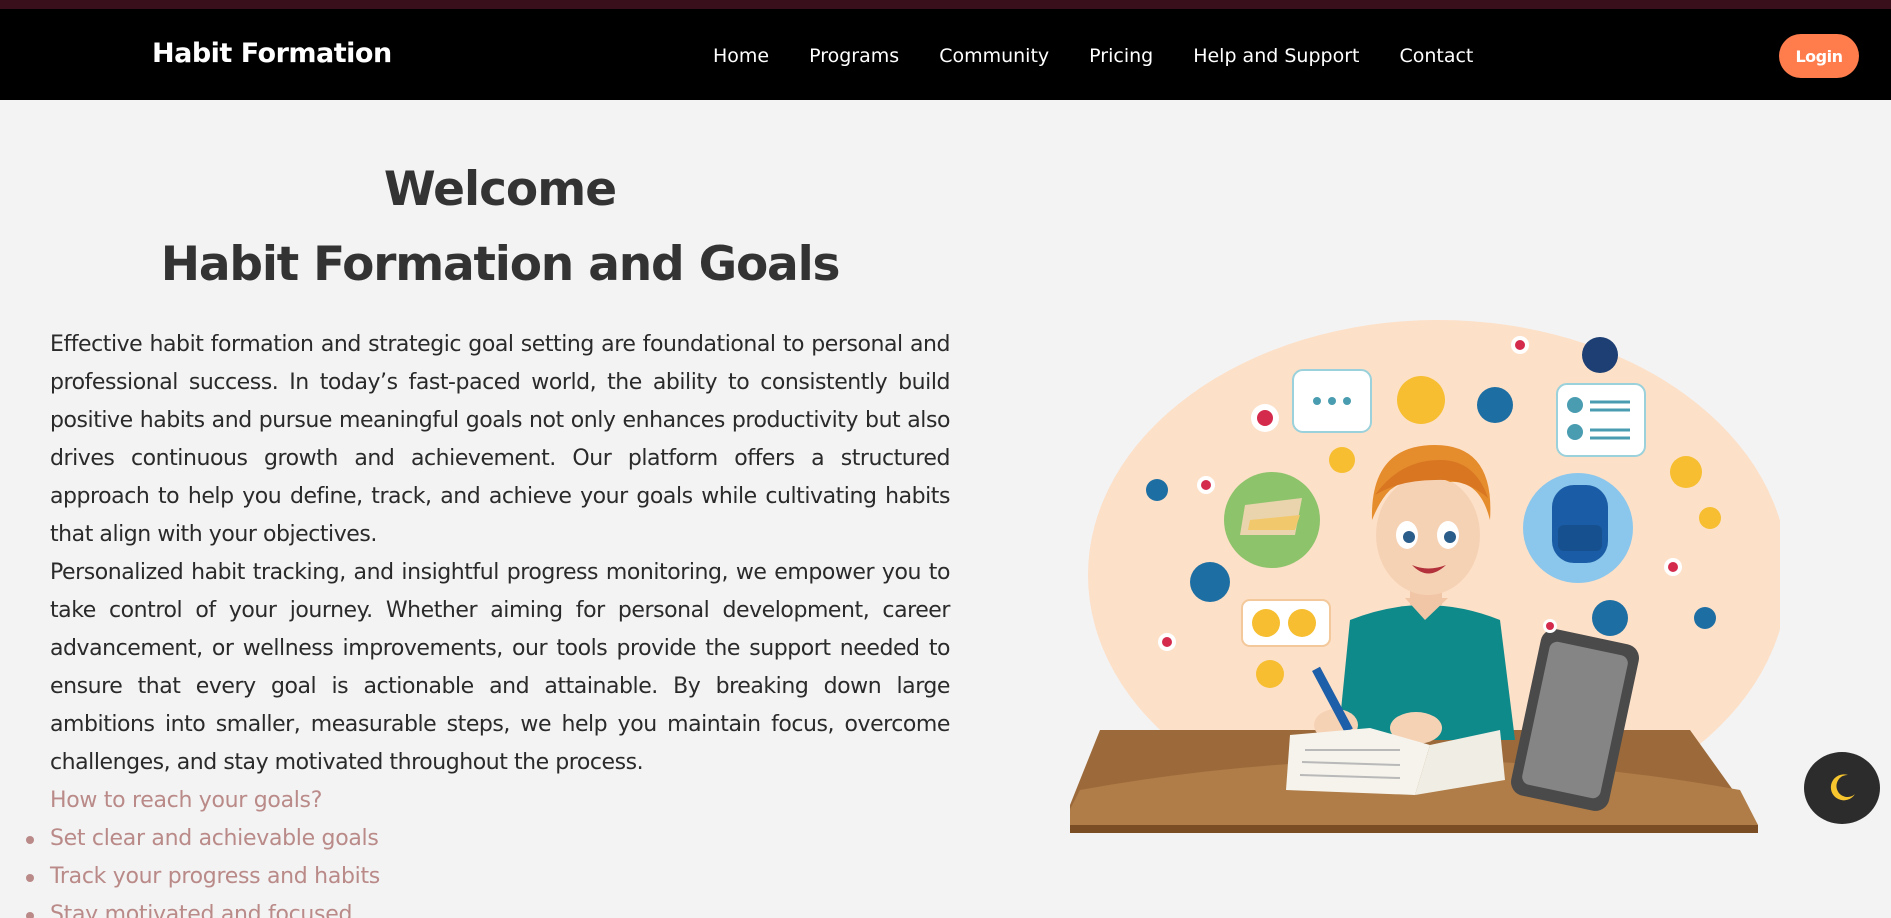  I want to click on theme-toggle-button, so click(1842, 788).